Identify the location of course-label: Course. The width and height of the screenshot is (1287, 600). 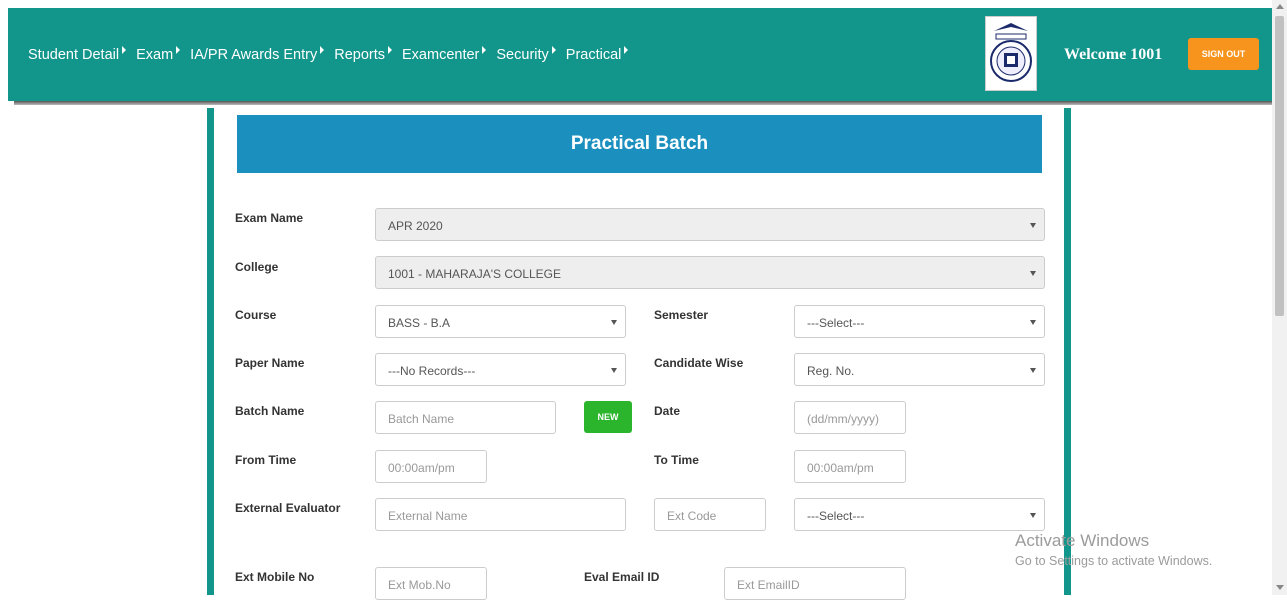
(256, 315).